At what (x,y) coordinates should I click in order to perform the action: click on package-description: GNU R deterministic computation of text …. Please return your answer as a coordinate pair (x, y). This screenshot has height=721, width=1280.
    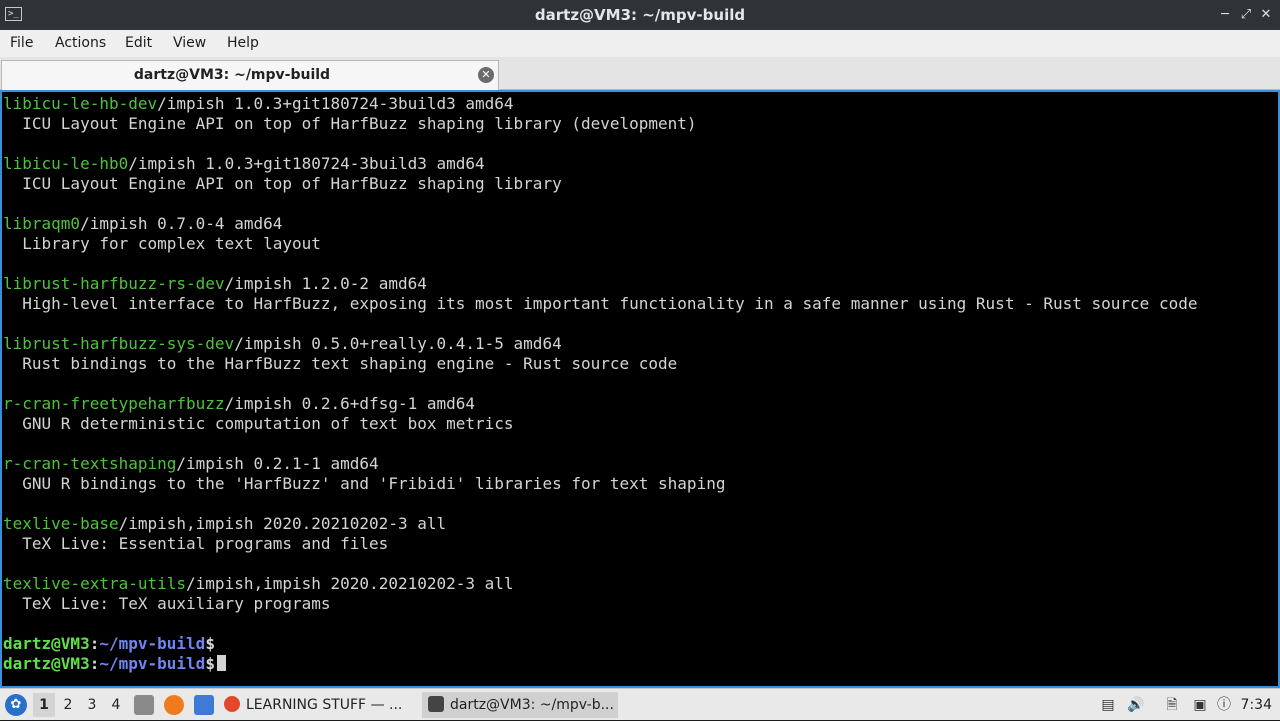
    Looking at the image, I should click on (258, 423).